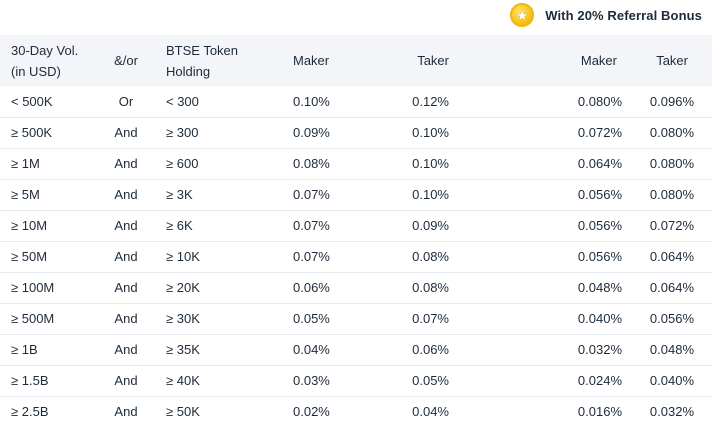 Image resolution: width=712 pixels, height=427 pixels. What do you see at coordinates (623, 15) in the screenshot?
I see `referral-bonus-label: With 20% Referral Bonus` at bounding box center [623, 15].